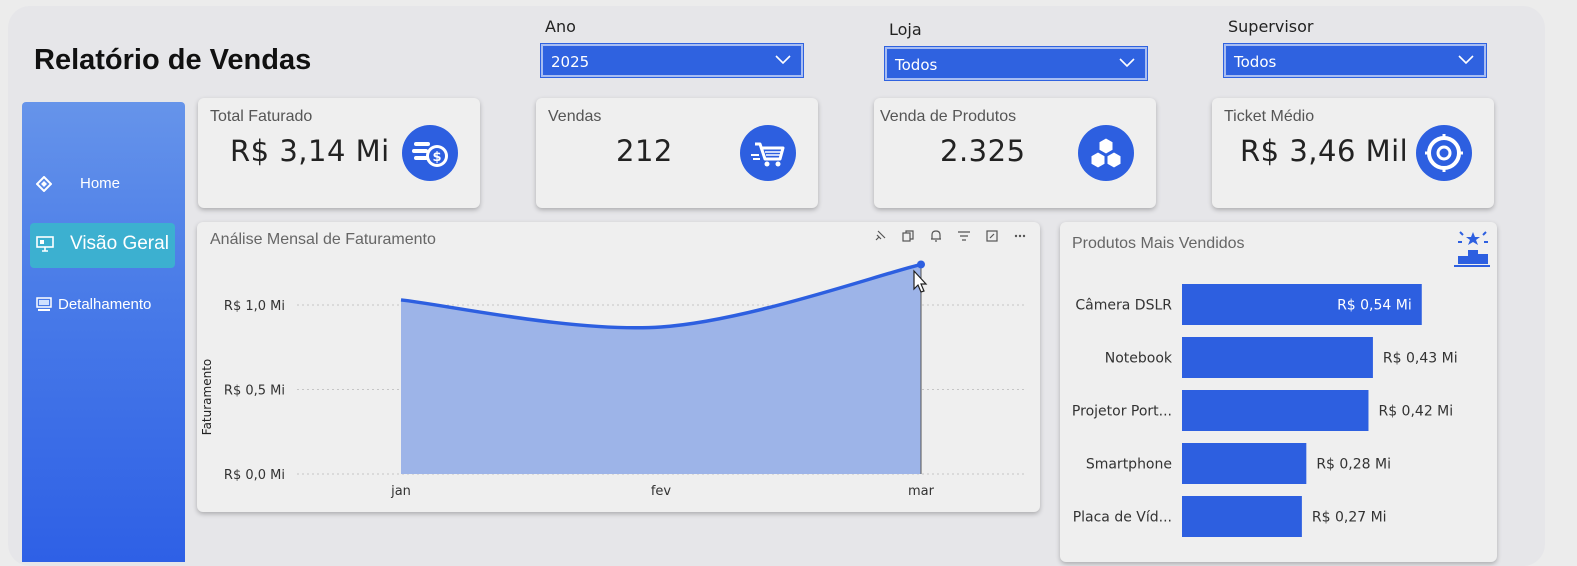 The image size is (1577, 566). I want to click on category-label: Câmera DSLR, so click(1123, 306).